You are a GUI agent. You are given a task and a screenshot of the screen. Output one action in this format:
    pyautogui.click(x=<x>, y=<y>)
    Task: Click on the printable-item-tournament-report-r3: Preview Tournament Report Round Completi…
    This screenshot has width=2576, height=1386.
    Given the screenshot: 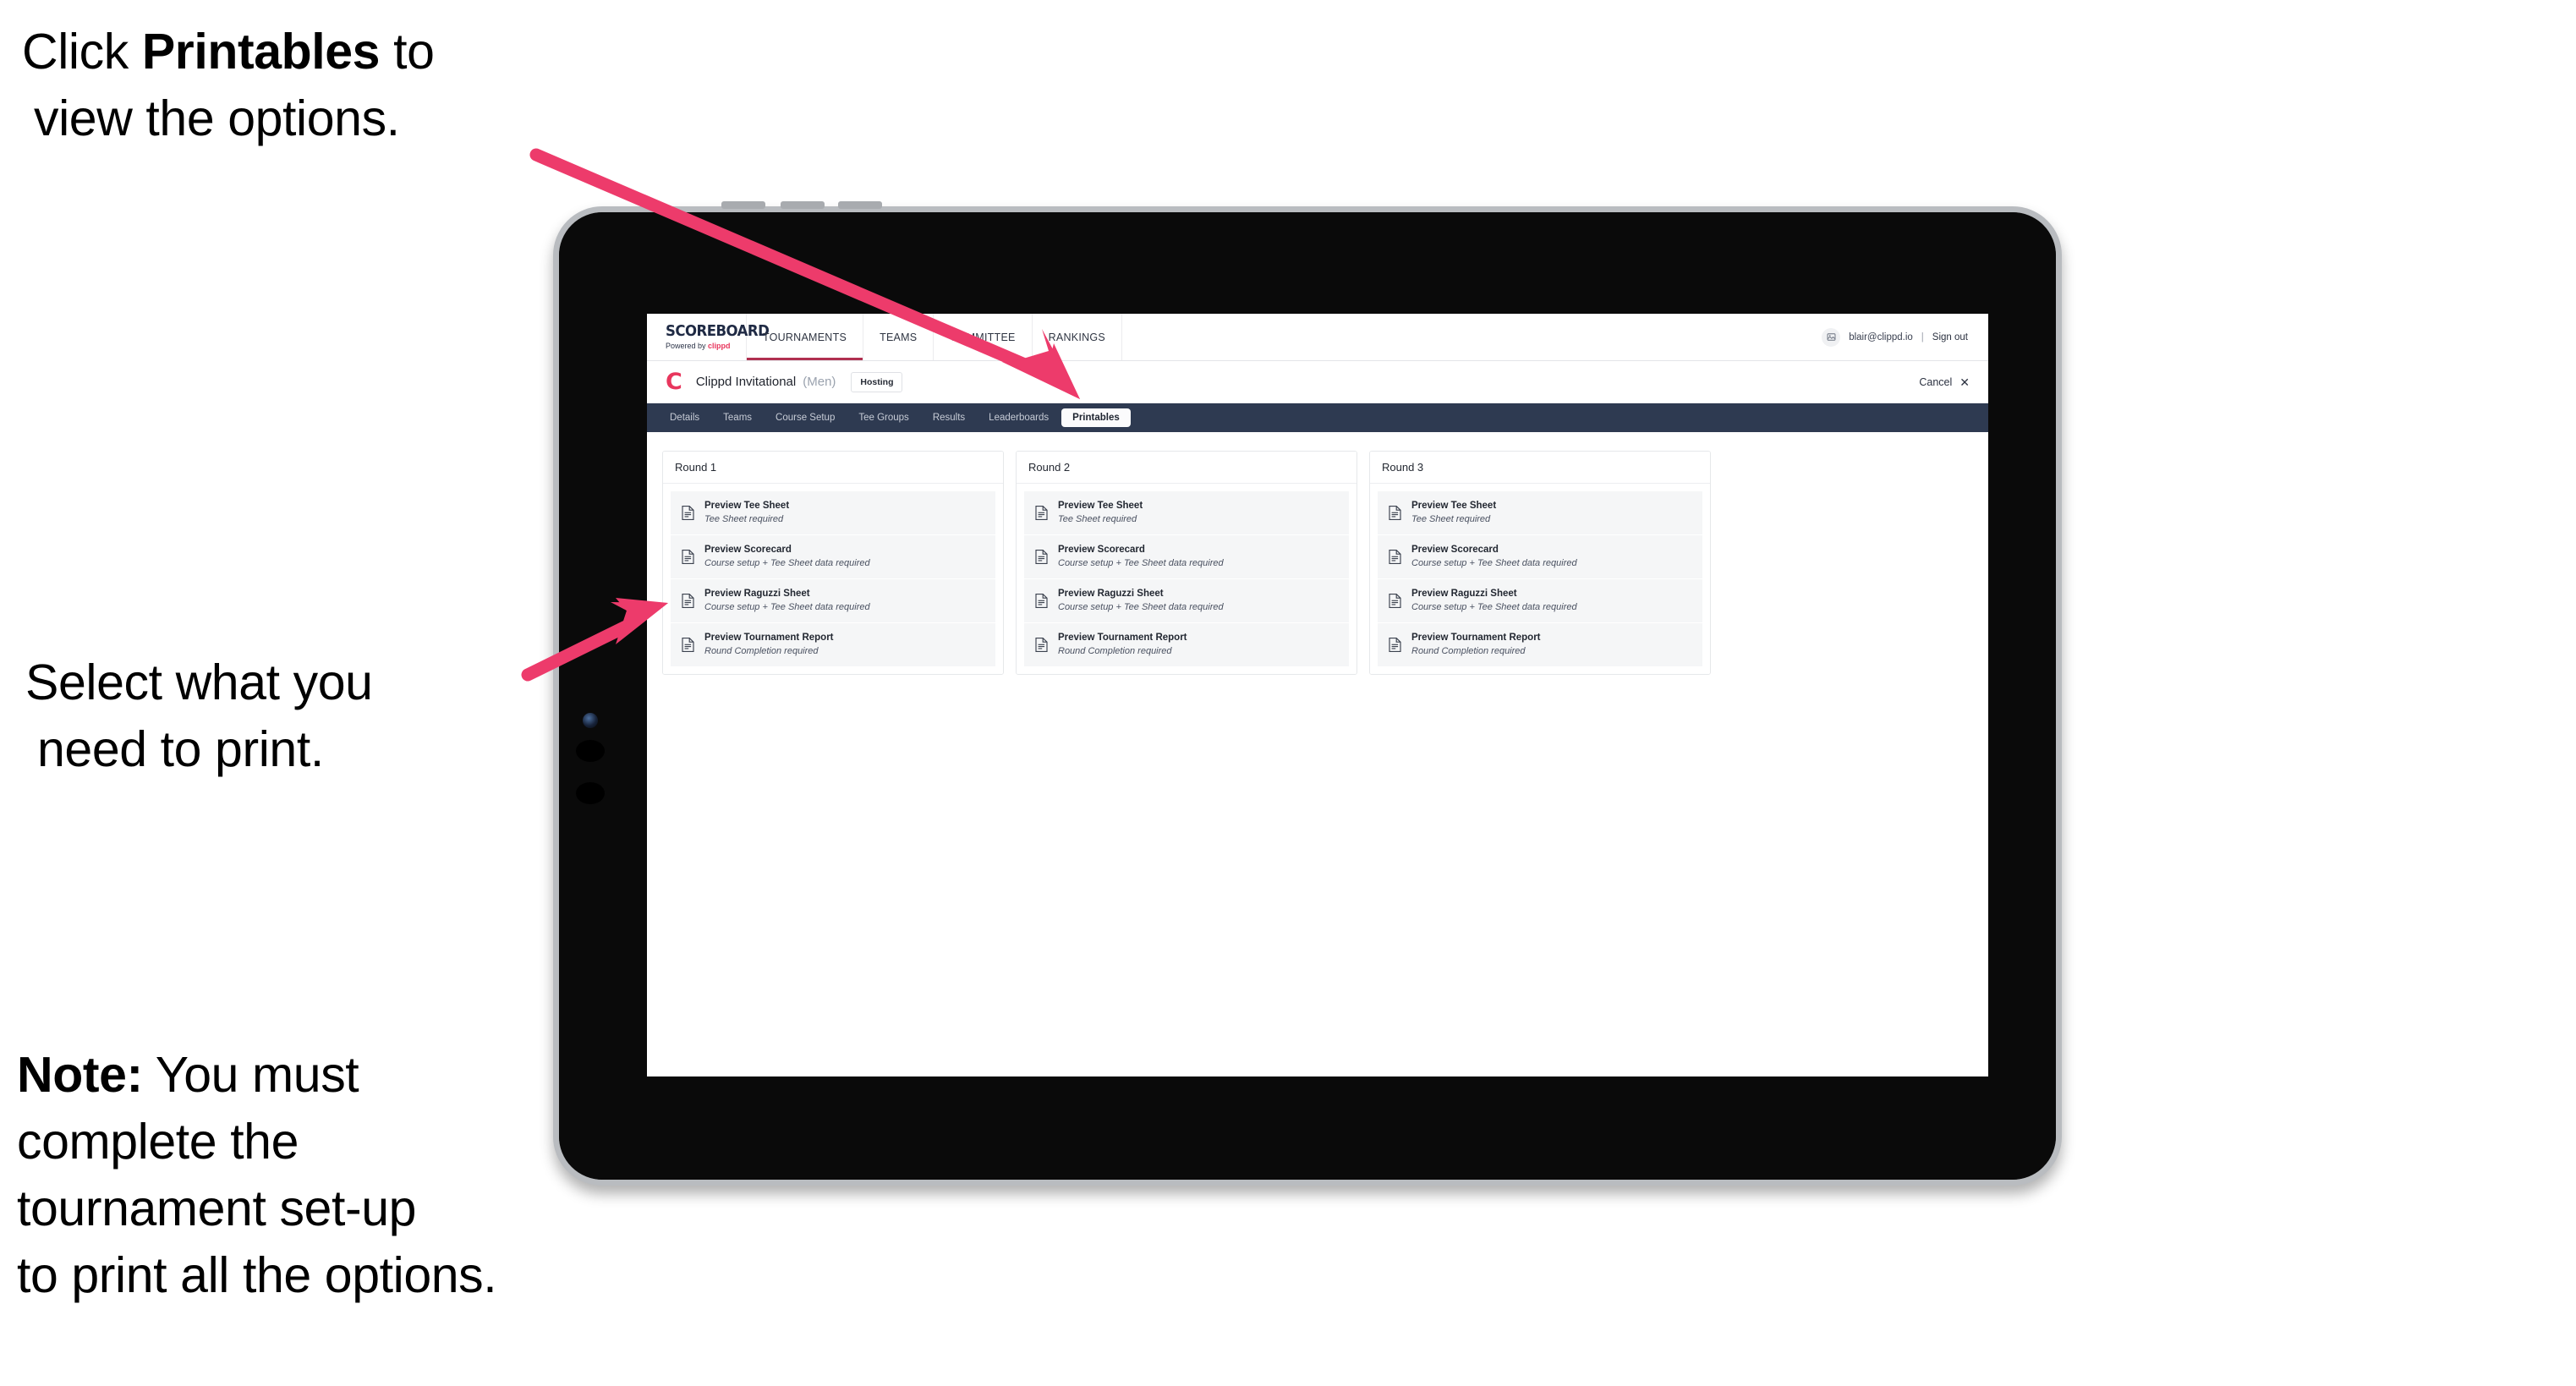 What is the action you would take?
    pyautogui.click(x=1540, y=644)
    